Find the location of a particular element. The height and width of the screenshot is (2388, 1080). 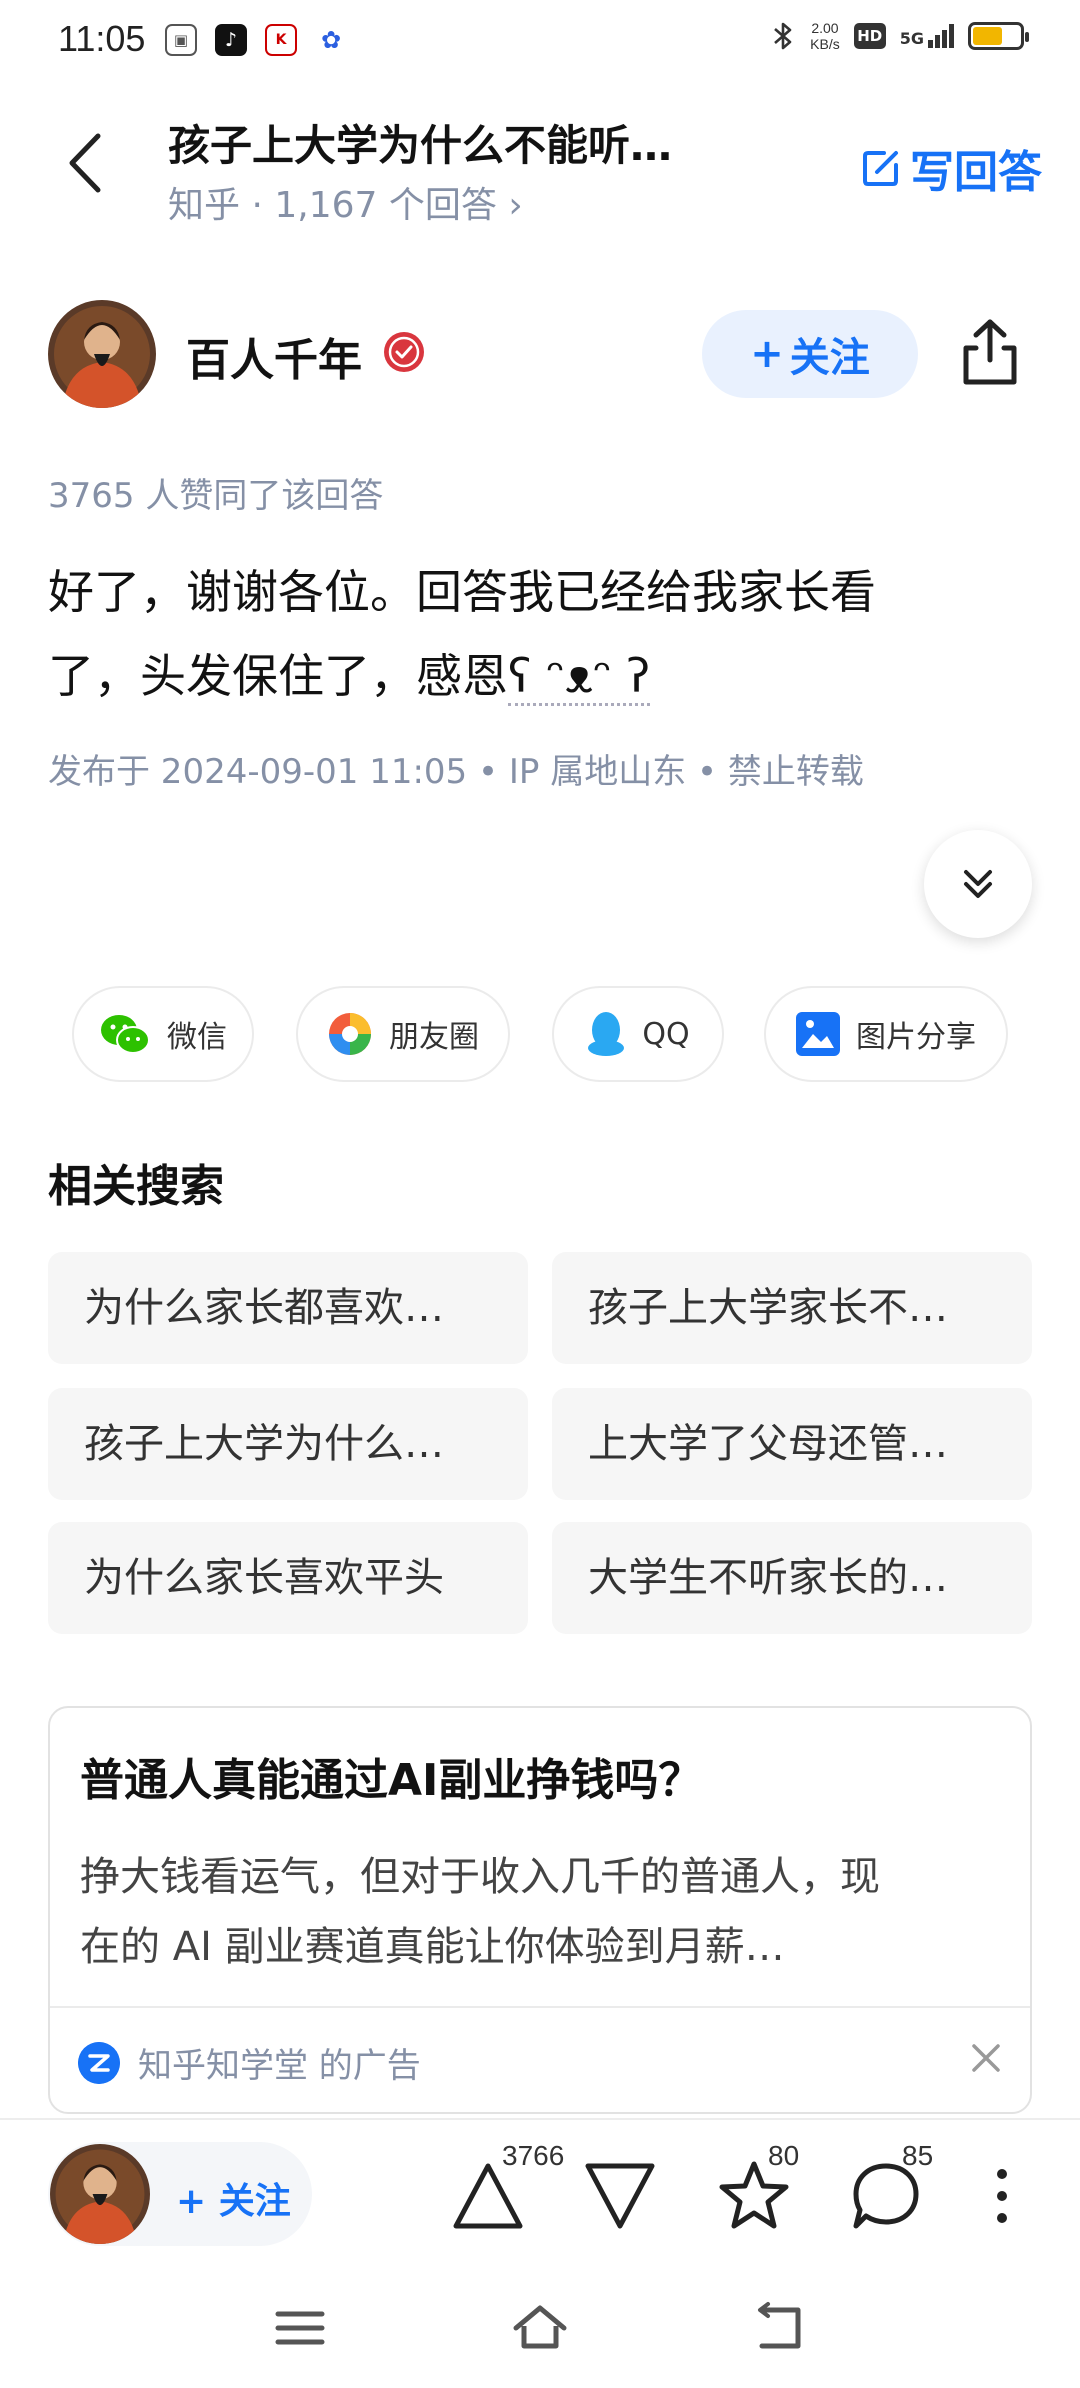

answer-line-2-text: 了，头发保住了，感恩 is located at coordinates (278, 676).